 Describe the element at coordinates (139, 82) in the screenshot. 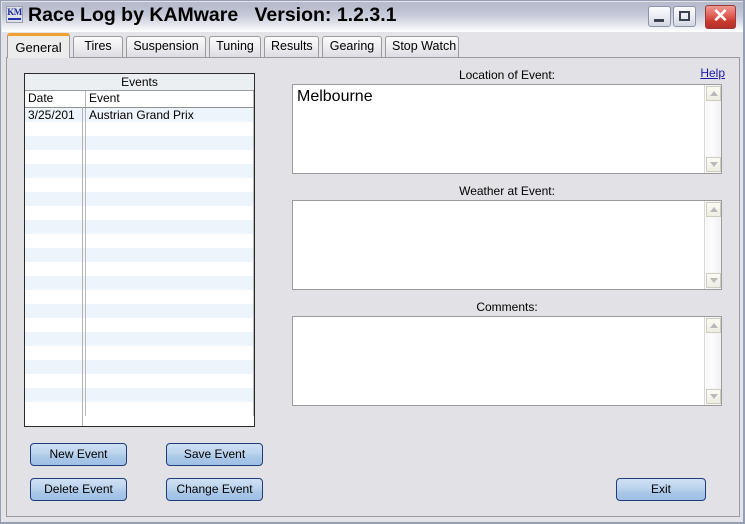

I see `events-grid-caption: Events` at that location.